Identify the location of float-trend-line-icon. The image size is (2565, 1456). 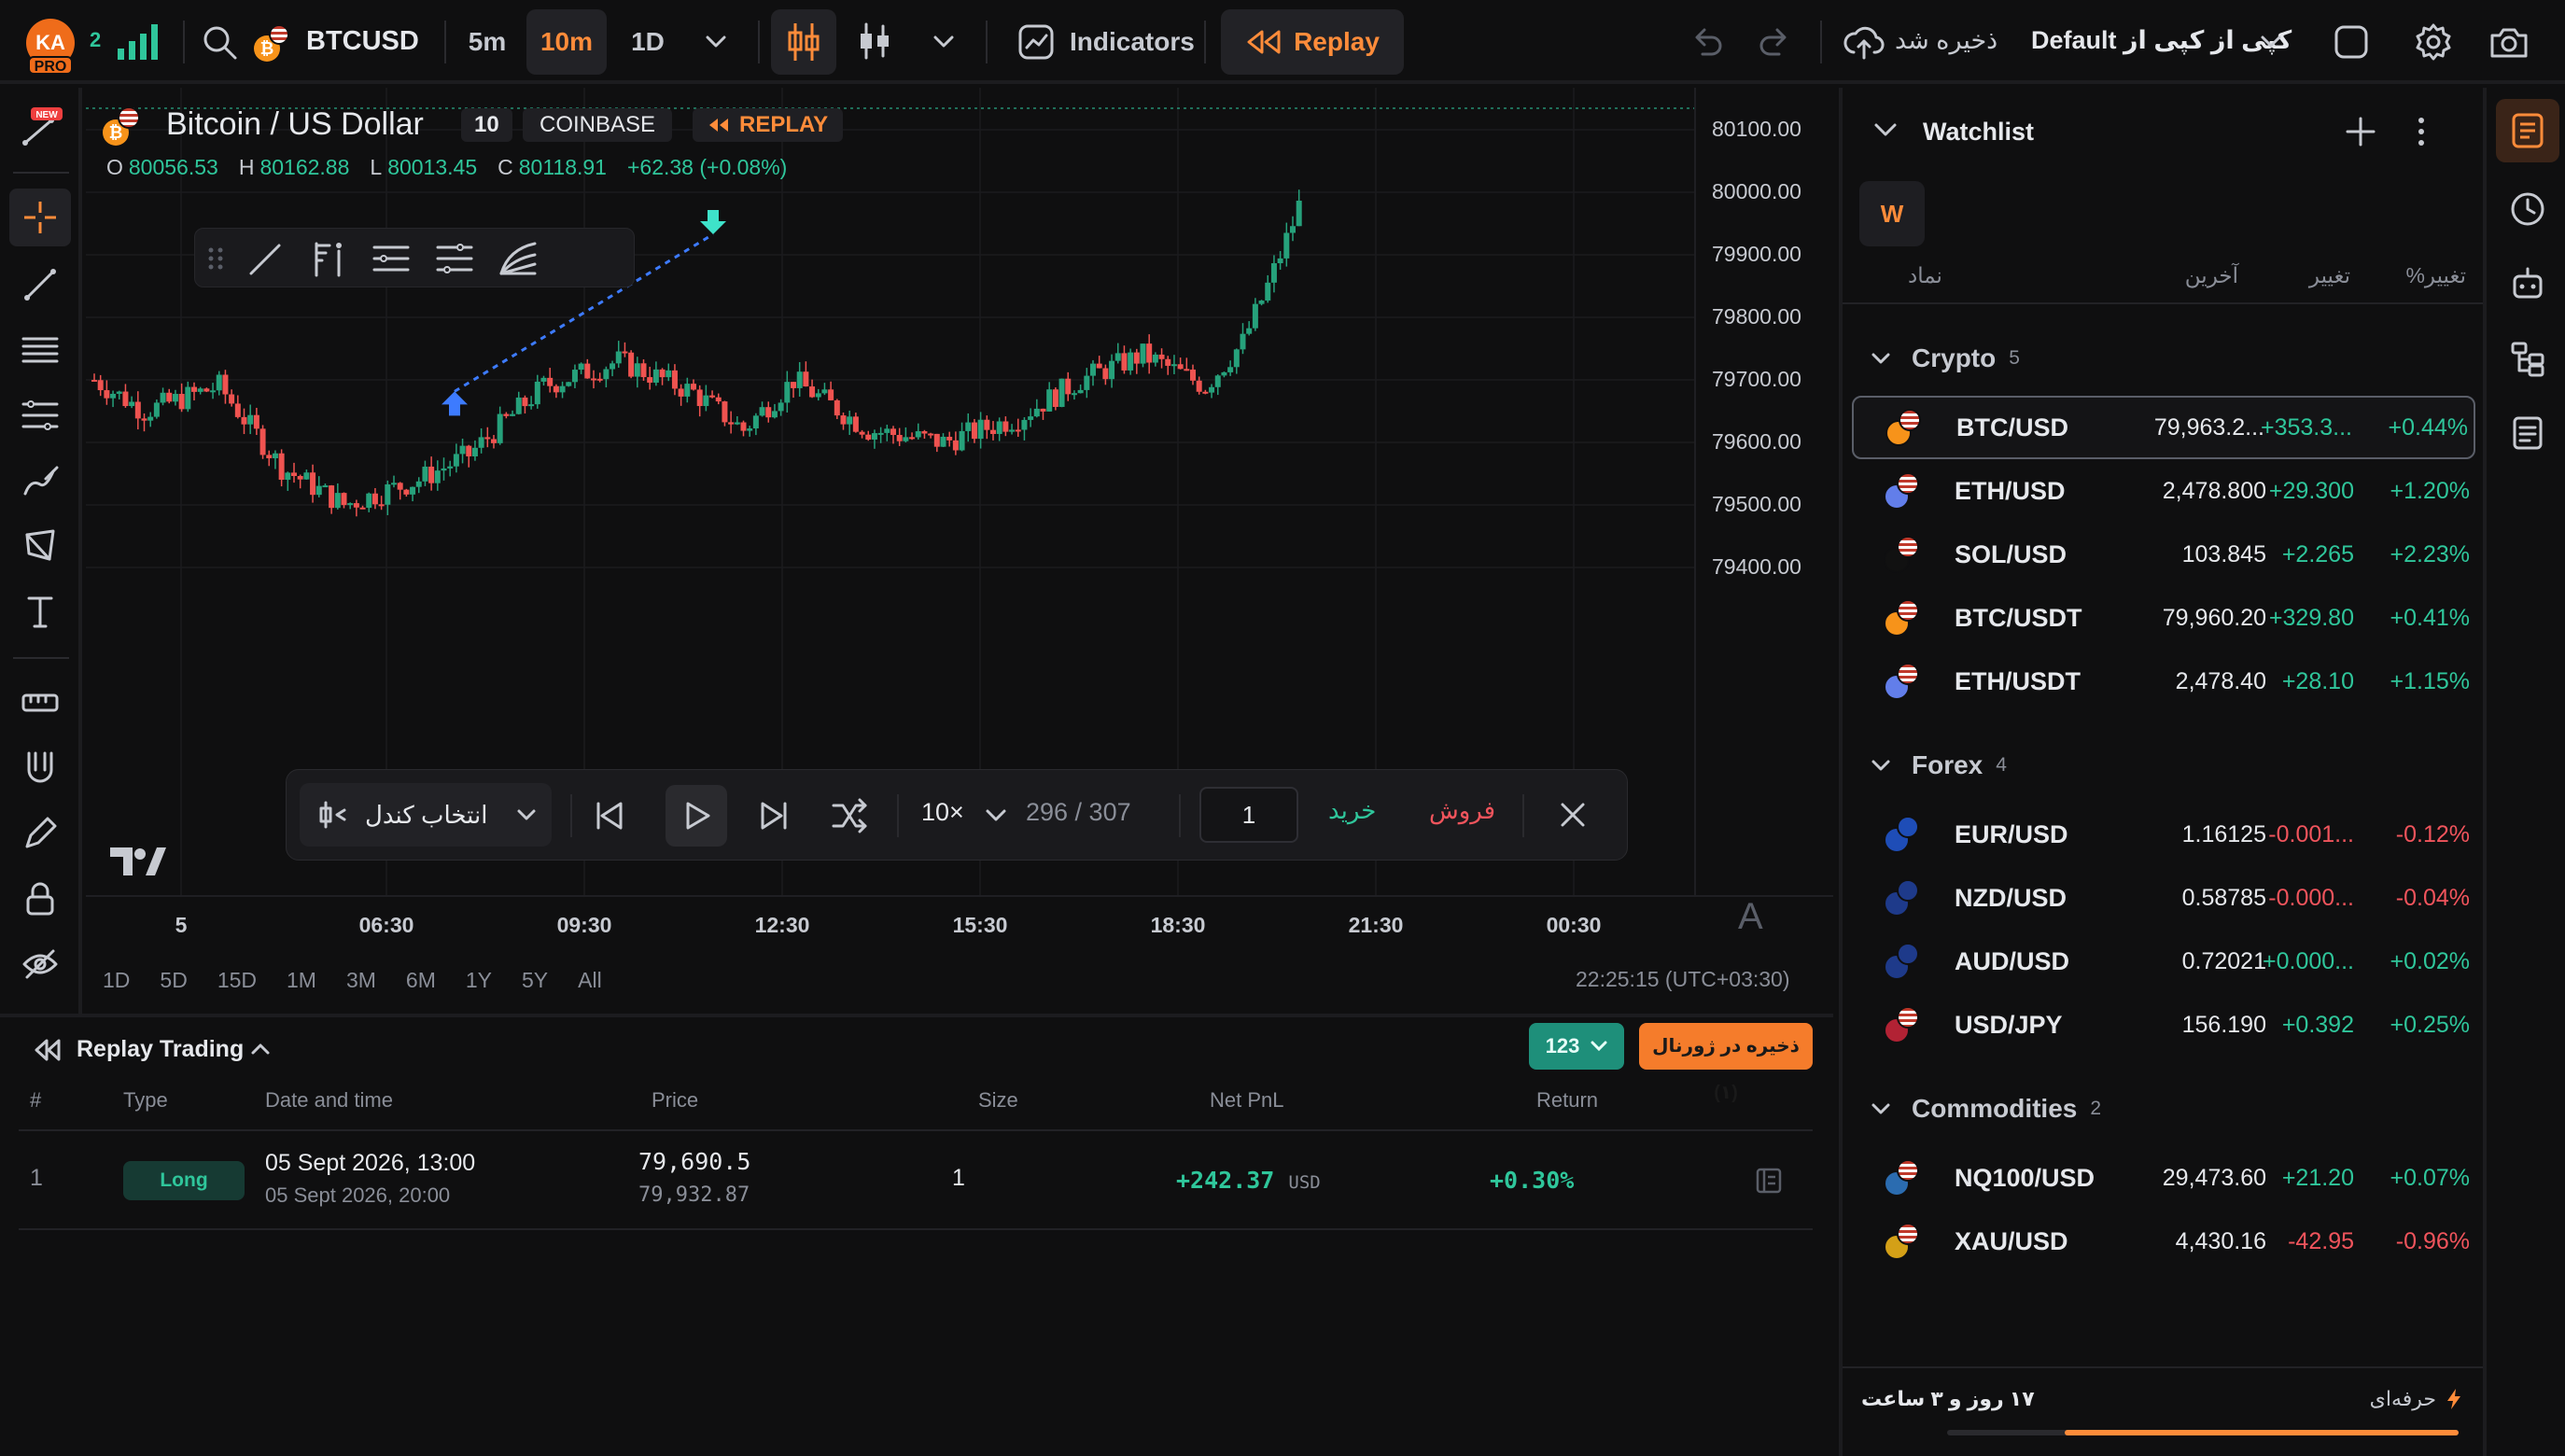
(265, 259).